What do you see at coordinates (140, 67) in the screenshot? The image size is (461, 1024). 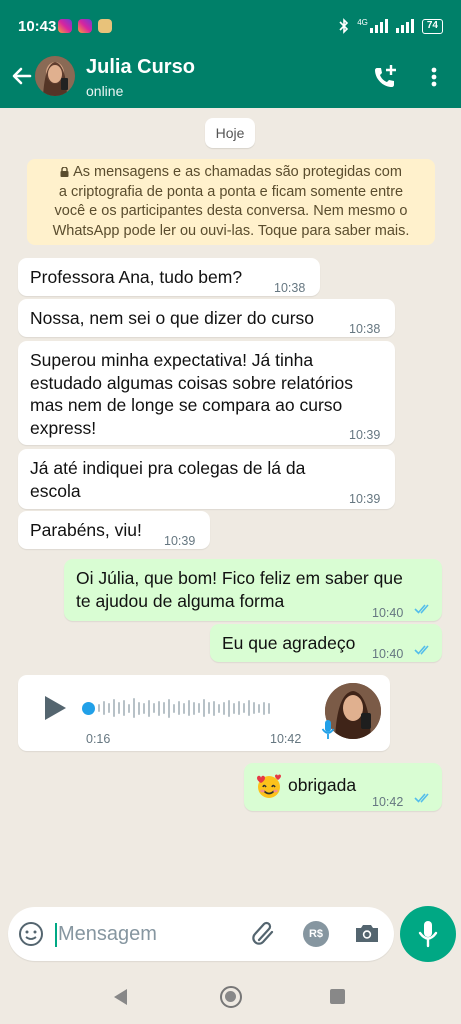 I see `contact-name: Julia Curso` at bounding box center [140, 67].